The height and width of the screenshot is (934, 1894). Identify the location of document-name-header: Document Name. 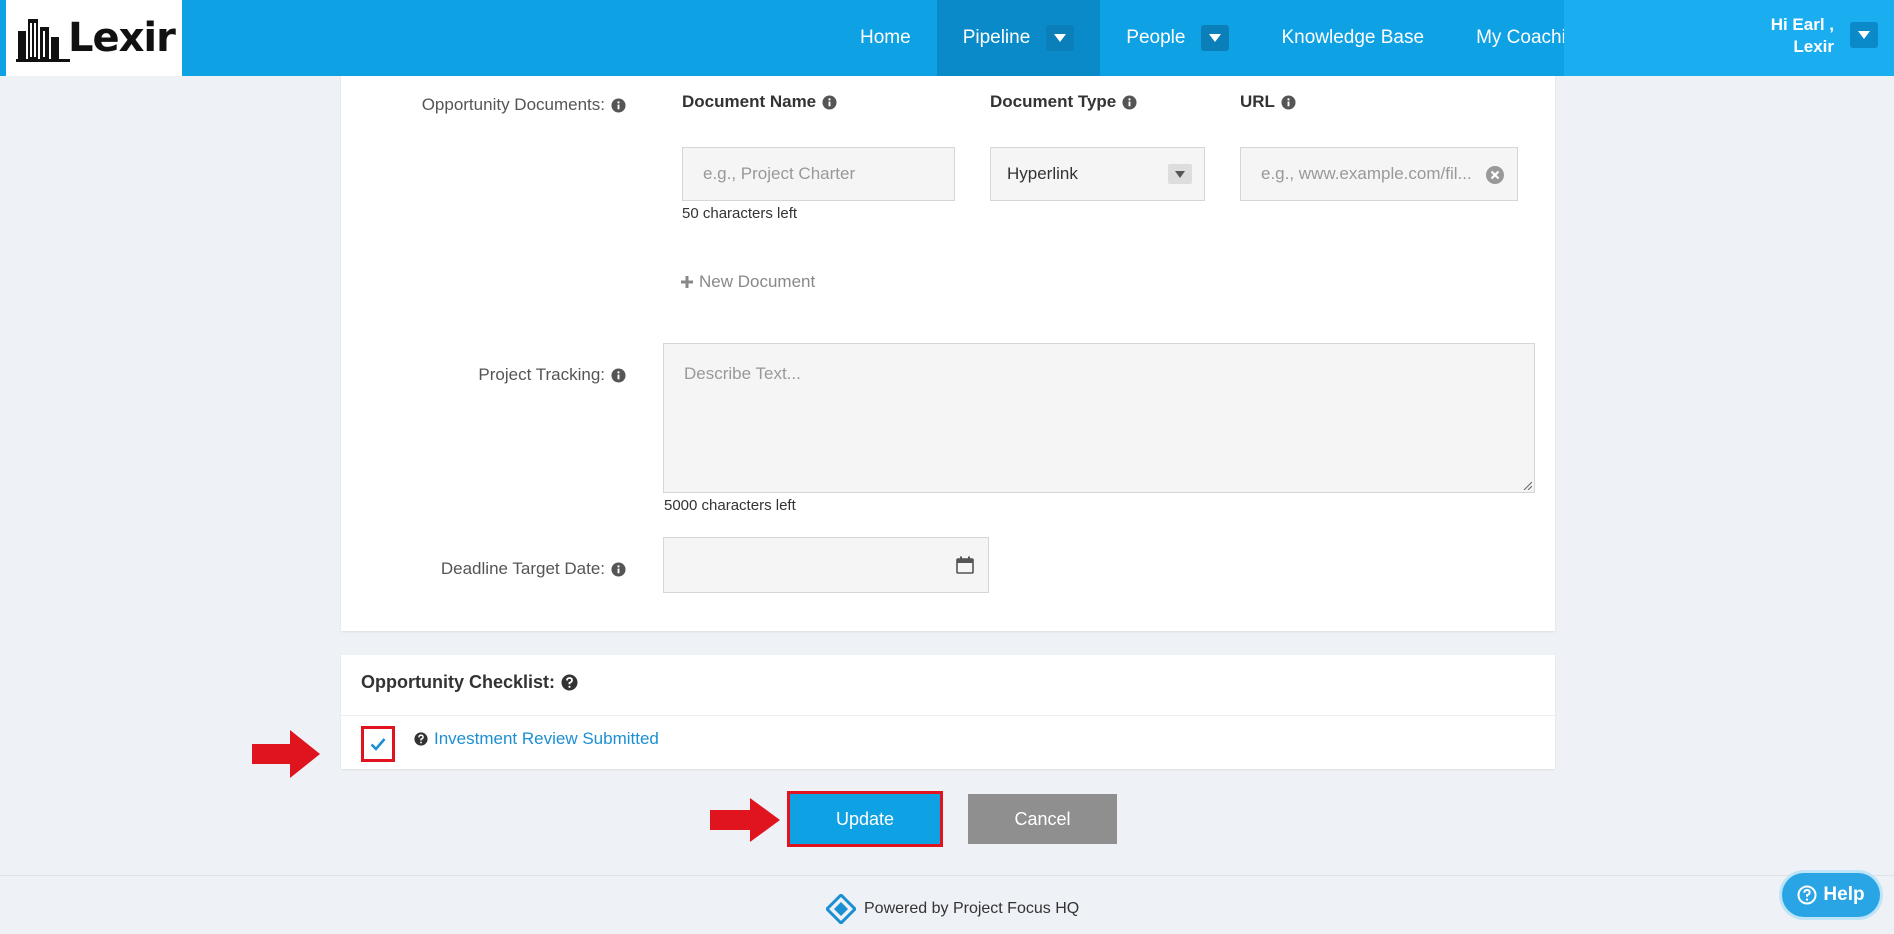
(759, 102).